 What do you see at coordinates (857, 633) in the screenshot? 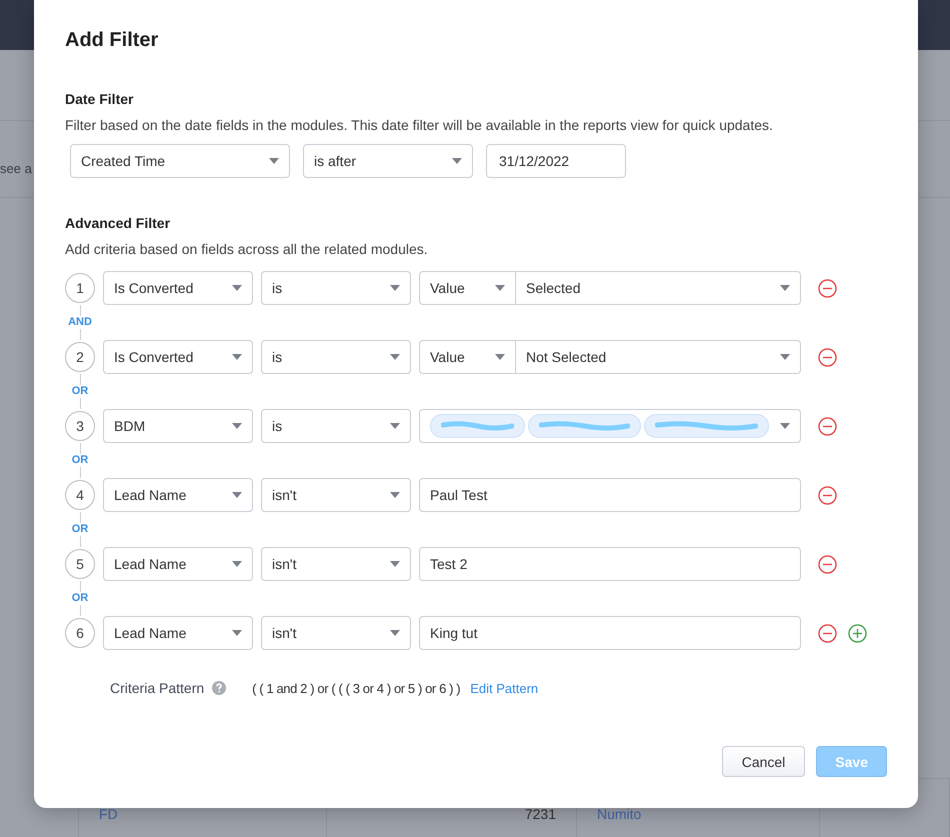
I see `add-icon` at bounding box center [857, 633].